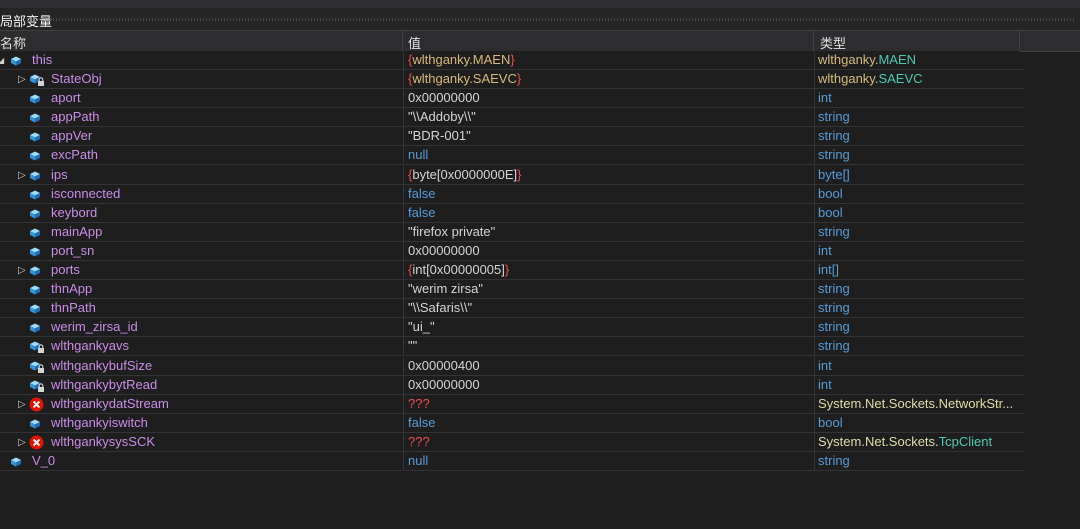 The width and height of the screenshot is (1080, 529). I want to click on name-cell: werim_zirsa_id, so click(201, 328).